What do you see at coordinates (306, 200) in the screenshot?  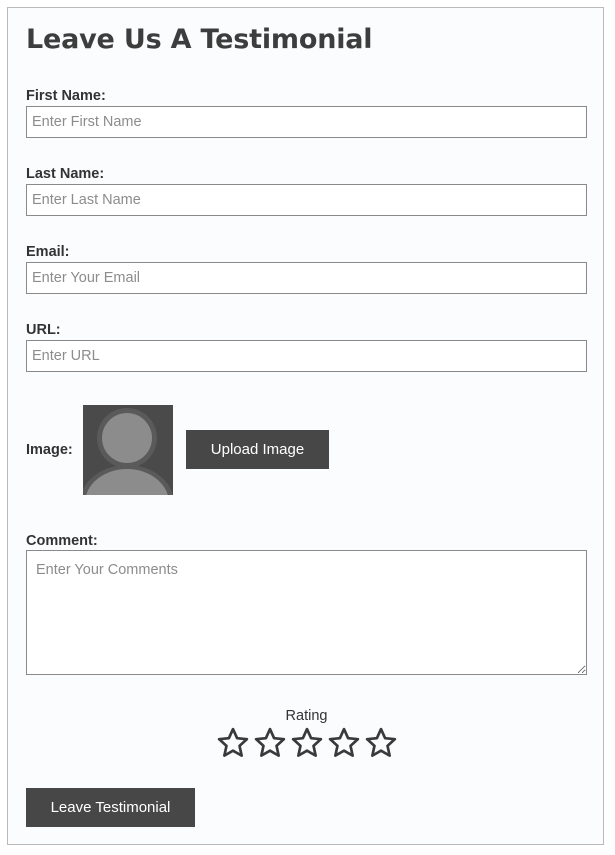 I see `last-name-input` at bounding box center [306, 200].